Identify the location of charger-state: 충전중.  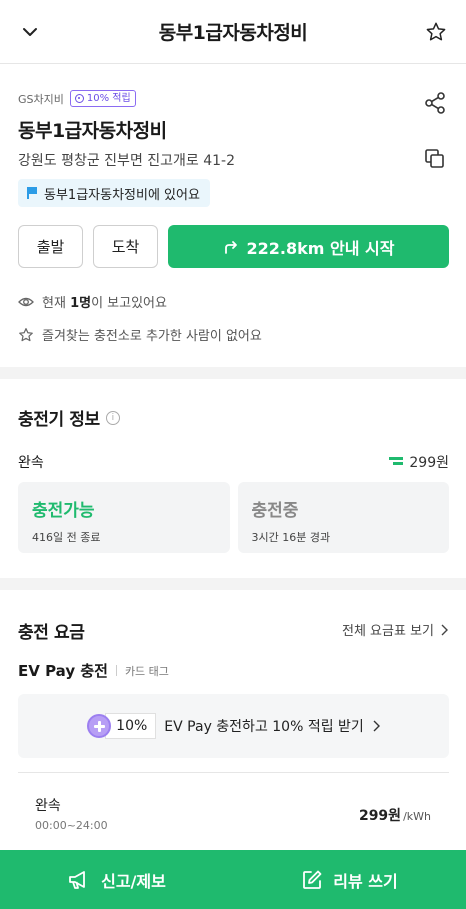
(275, 511).